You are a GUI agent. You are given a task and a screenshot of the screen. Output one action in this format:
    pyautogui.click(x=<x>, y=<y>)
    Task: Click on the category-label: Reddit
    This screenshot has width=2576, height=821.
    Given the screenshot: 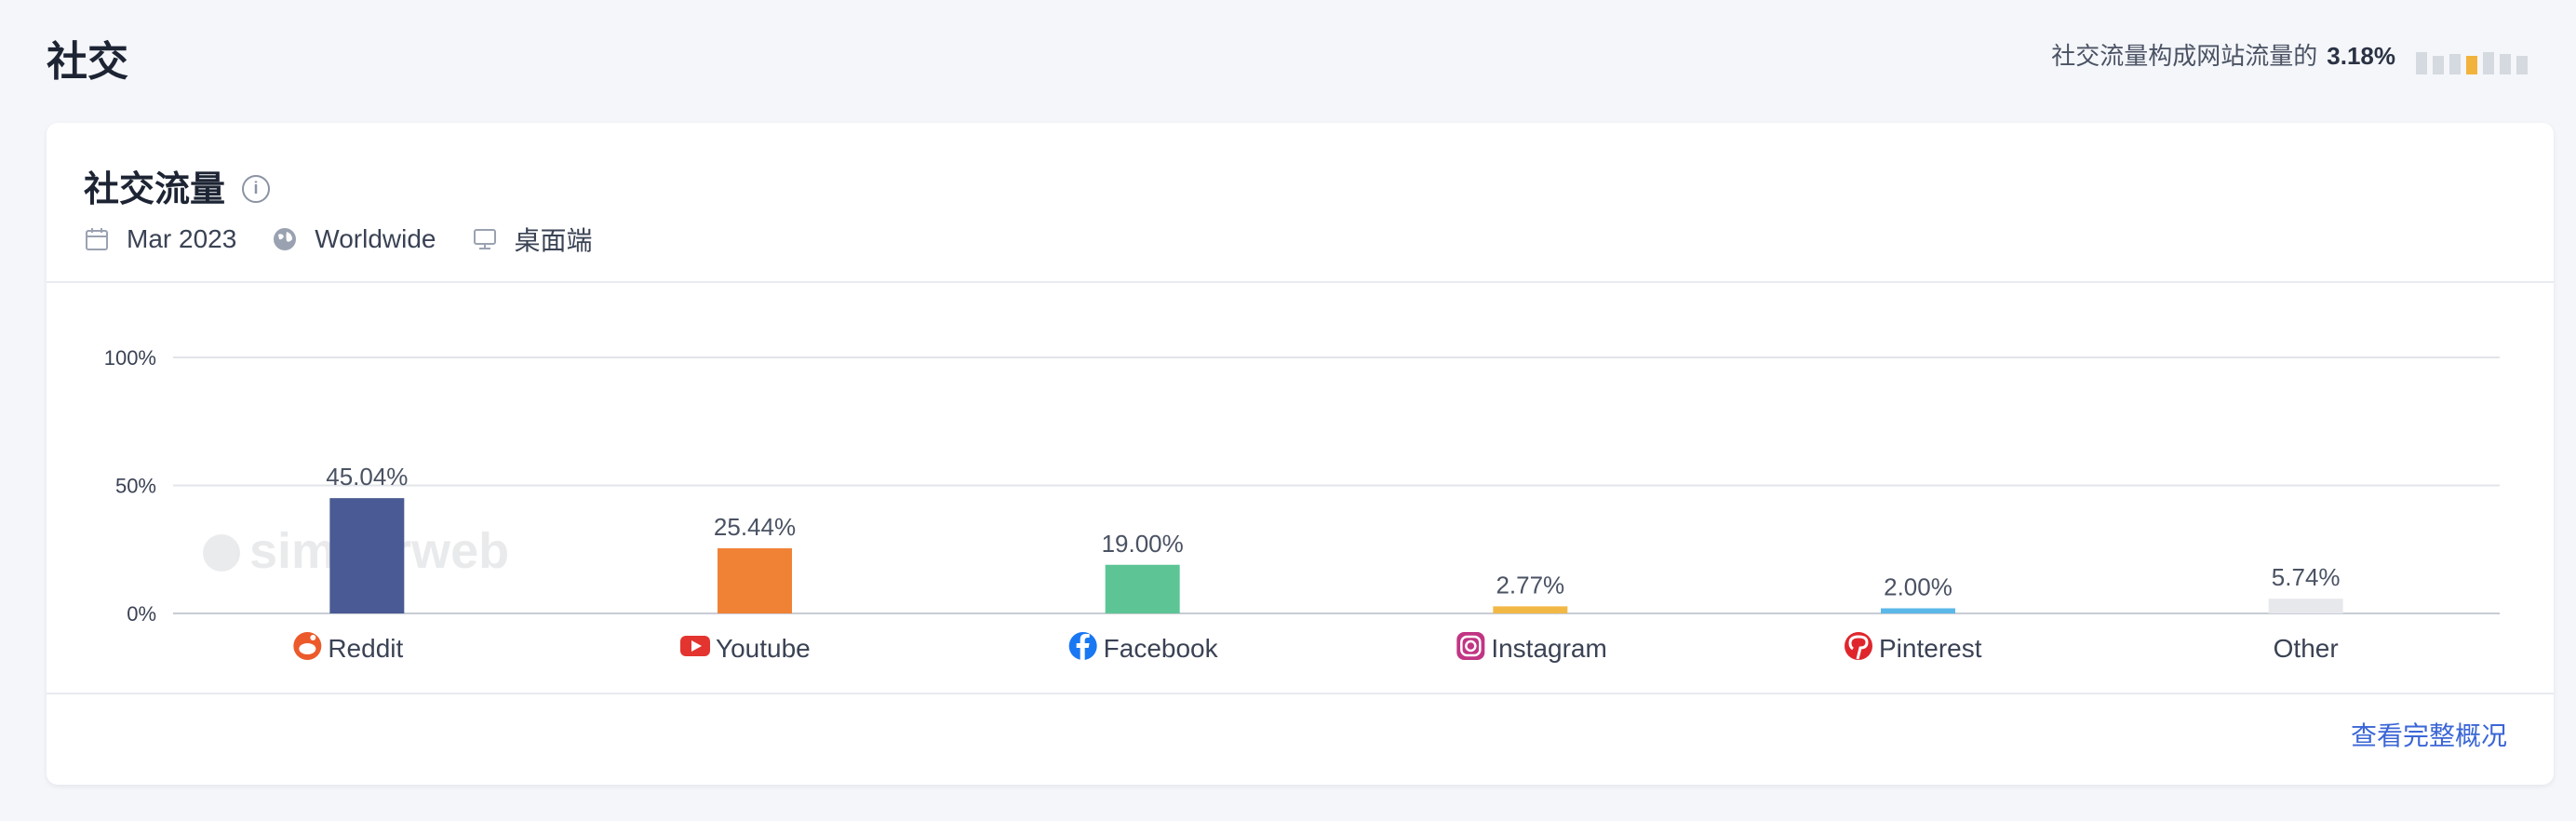 What is the action you would take?
    pyautogui.click(x=365, y=648)
    